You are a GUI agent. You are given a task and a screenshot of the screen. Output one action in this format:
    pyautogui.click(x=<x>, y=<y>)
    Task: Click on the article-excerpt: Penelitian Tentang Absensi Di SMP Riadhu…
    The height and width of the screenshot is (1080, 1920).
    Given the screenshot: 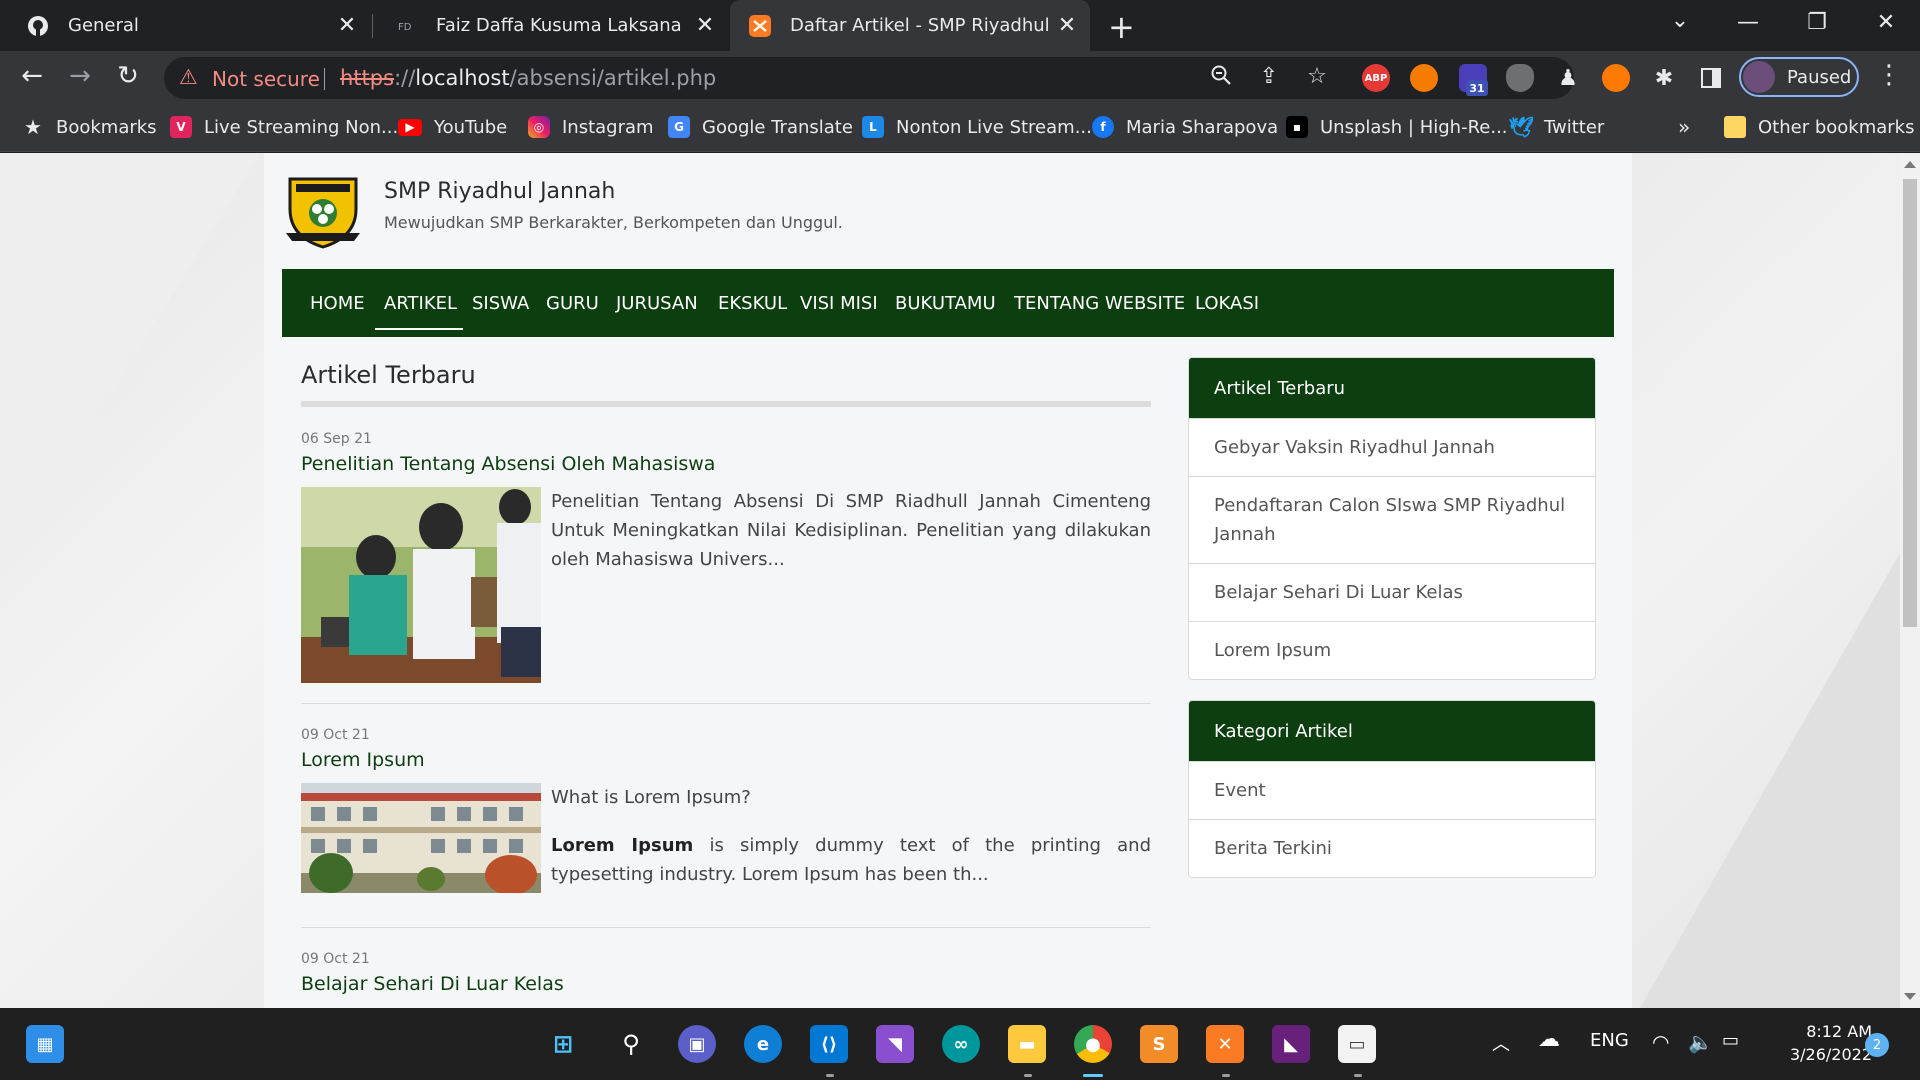 What is the action you would take?
    pyautogui.click(x=851, y=530)
    